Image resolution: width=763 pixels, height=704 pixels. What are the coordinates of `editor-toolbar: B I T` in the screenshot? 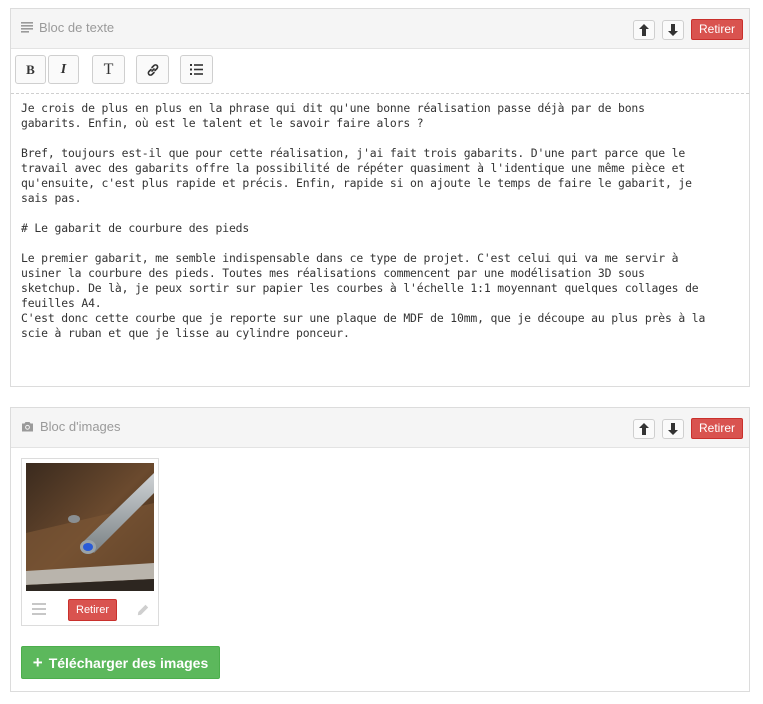 It's located at (380, 71).